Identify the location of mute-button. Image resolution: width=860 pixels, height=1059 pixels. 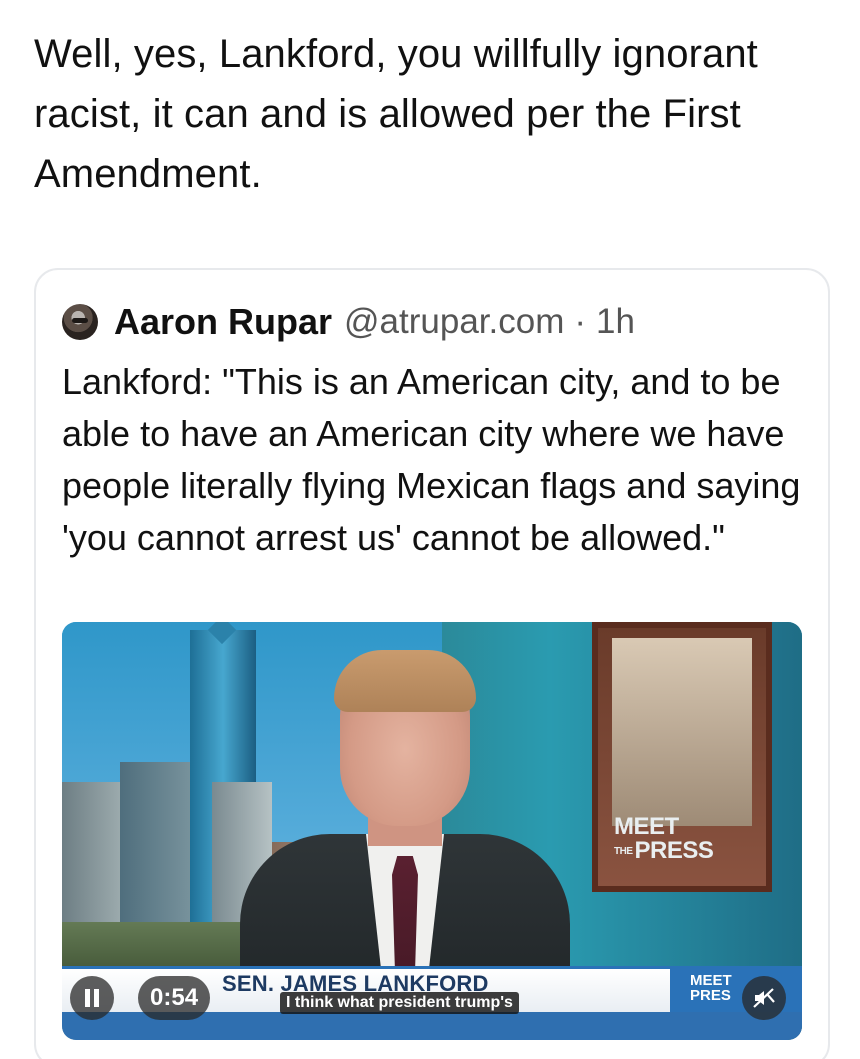
(764, 998).